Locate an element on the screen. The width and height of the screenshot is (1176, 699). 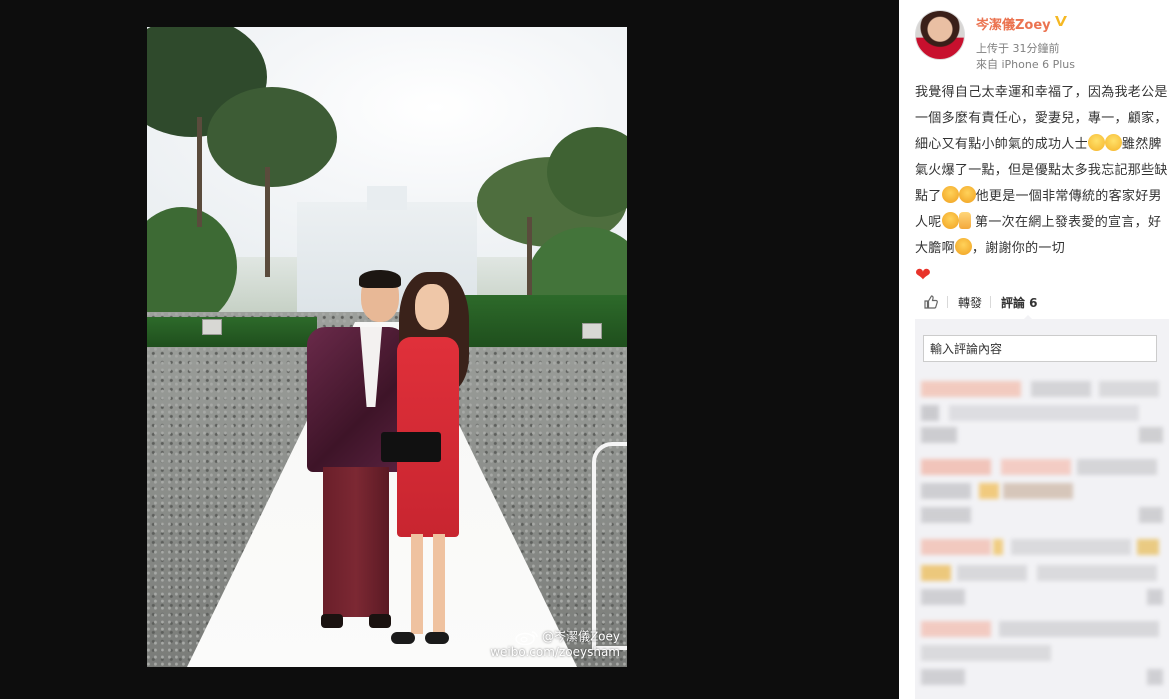
blush-emoji-icon is located at coordinates (963, 246).